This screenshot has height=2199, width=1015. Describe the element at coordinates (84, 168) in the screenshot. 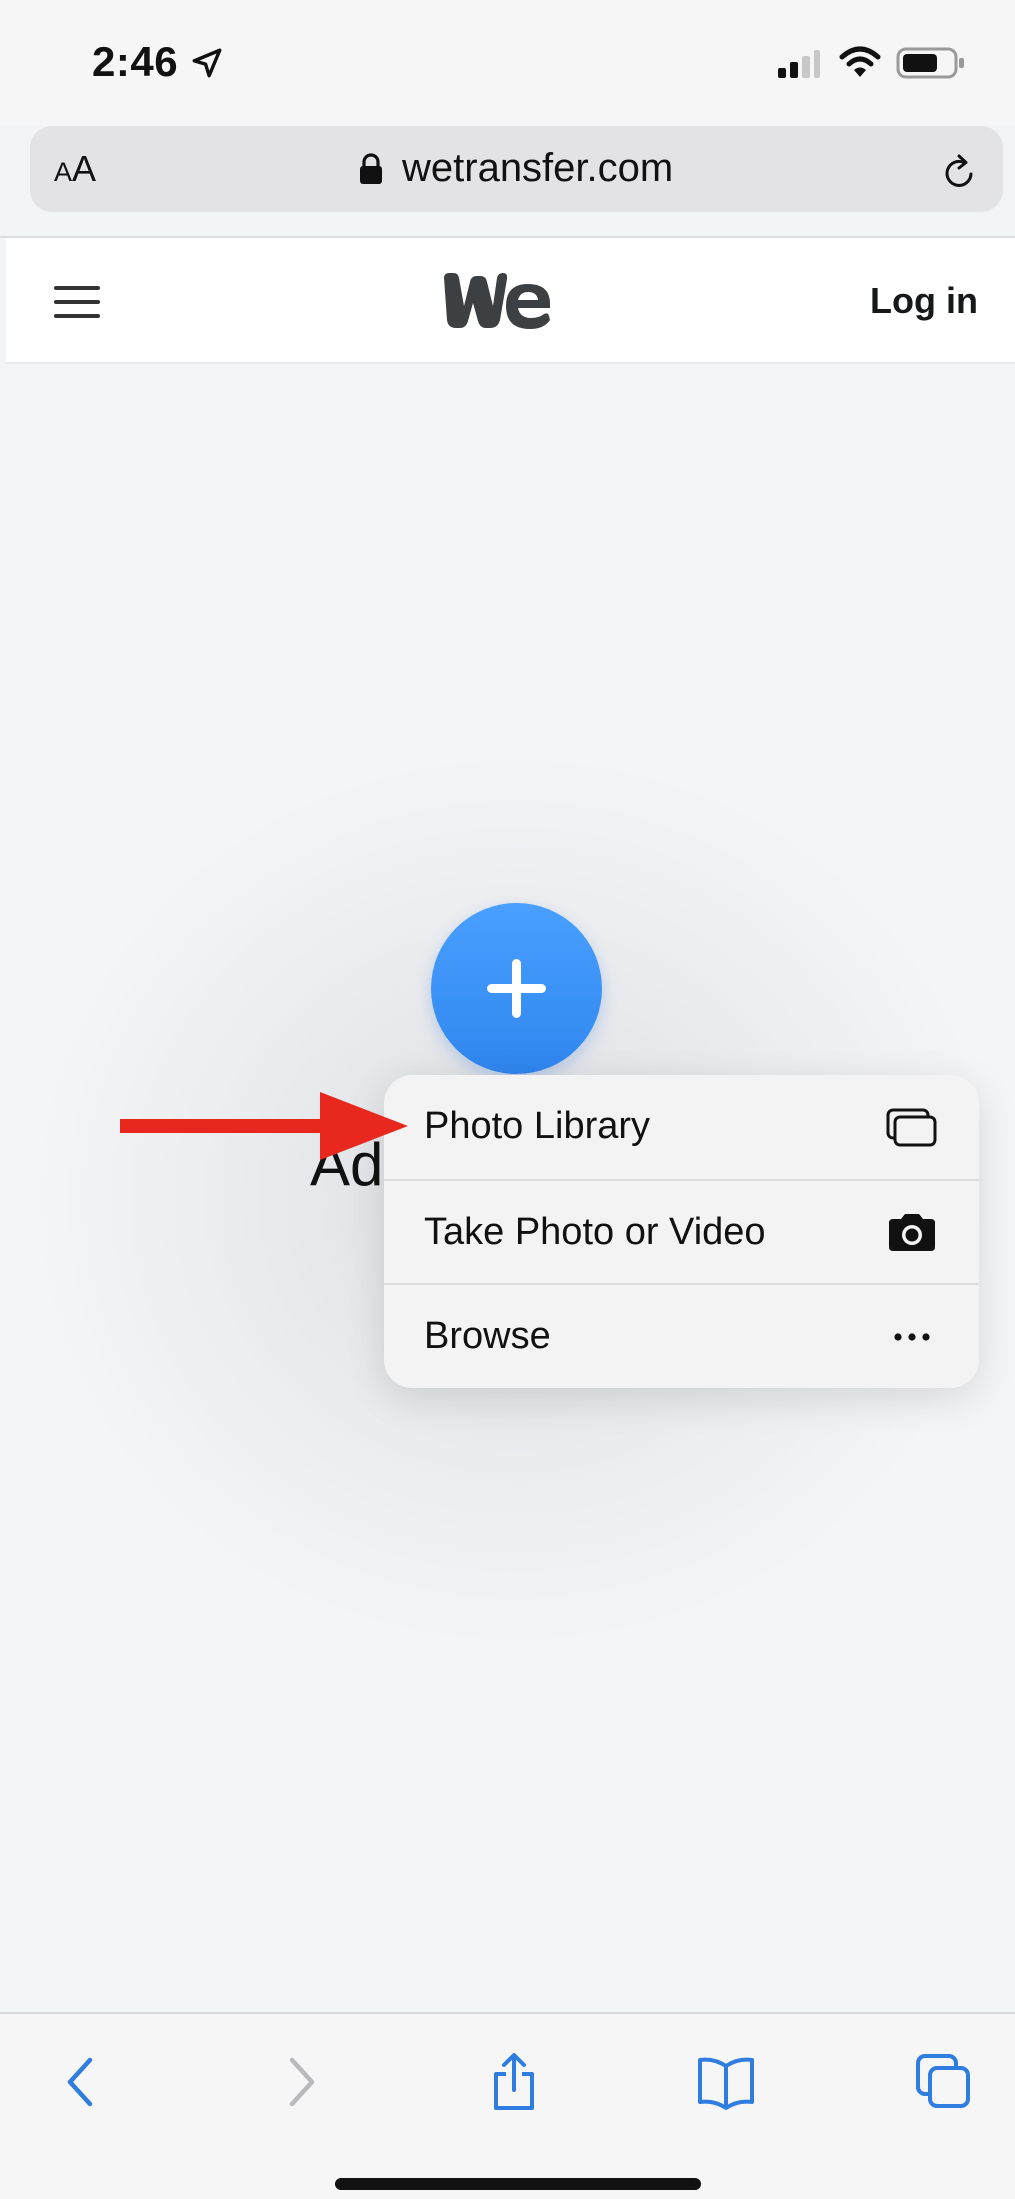

I see `text-size-large-label: A` at that location.